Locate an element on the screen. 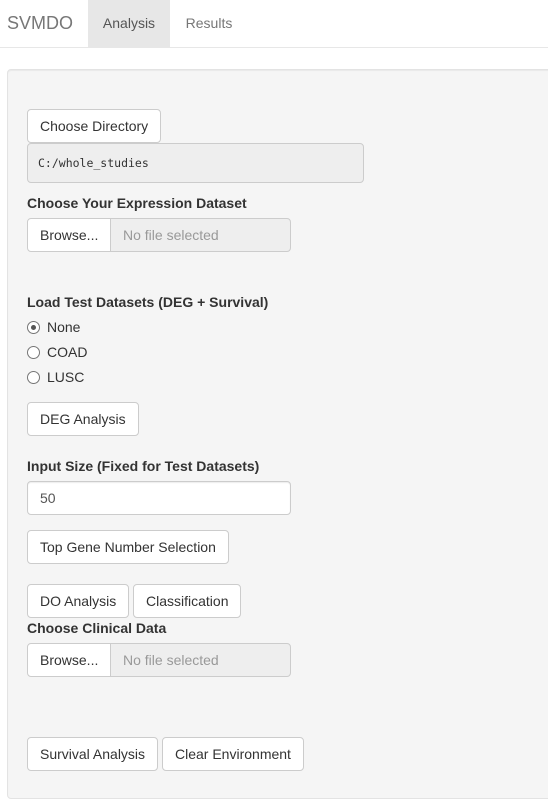 This screenshot has width=548, height=799. app-brand: SVMDO is located at coordinates (40, 23).